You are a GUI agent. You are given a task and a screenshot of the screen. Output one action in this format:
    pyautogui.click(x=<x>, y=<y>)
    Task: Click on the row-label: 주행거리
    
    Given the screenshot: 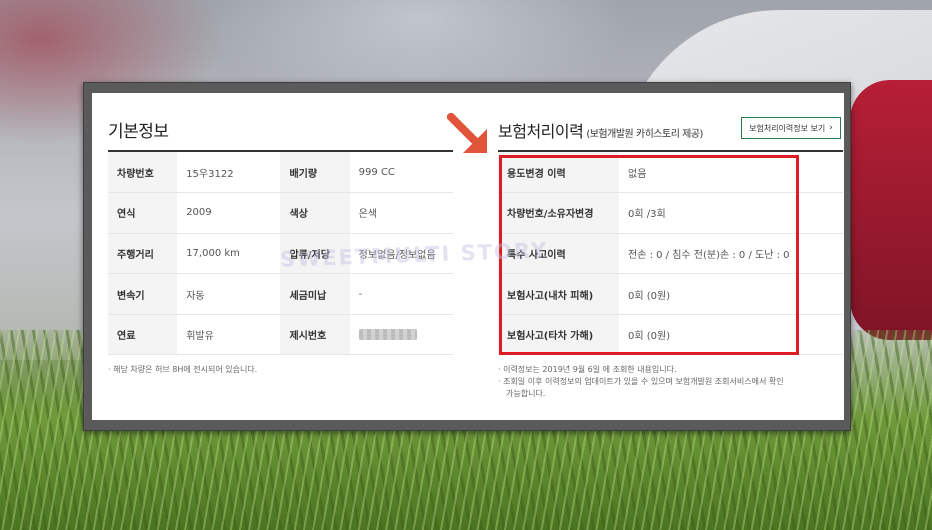 What is the action you would take?
    pyautogui.click(x=143, y=254)
    